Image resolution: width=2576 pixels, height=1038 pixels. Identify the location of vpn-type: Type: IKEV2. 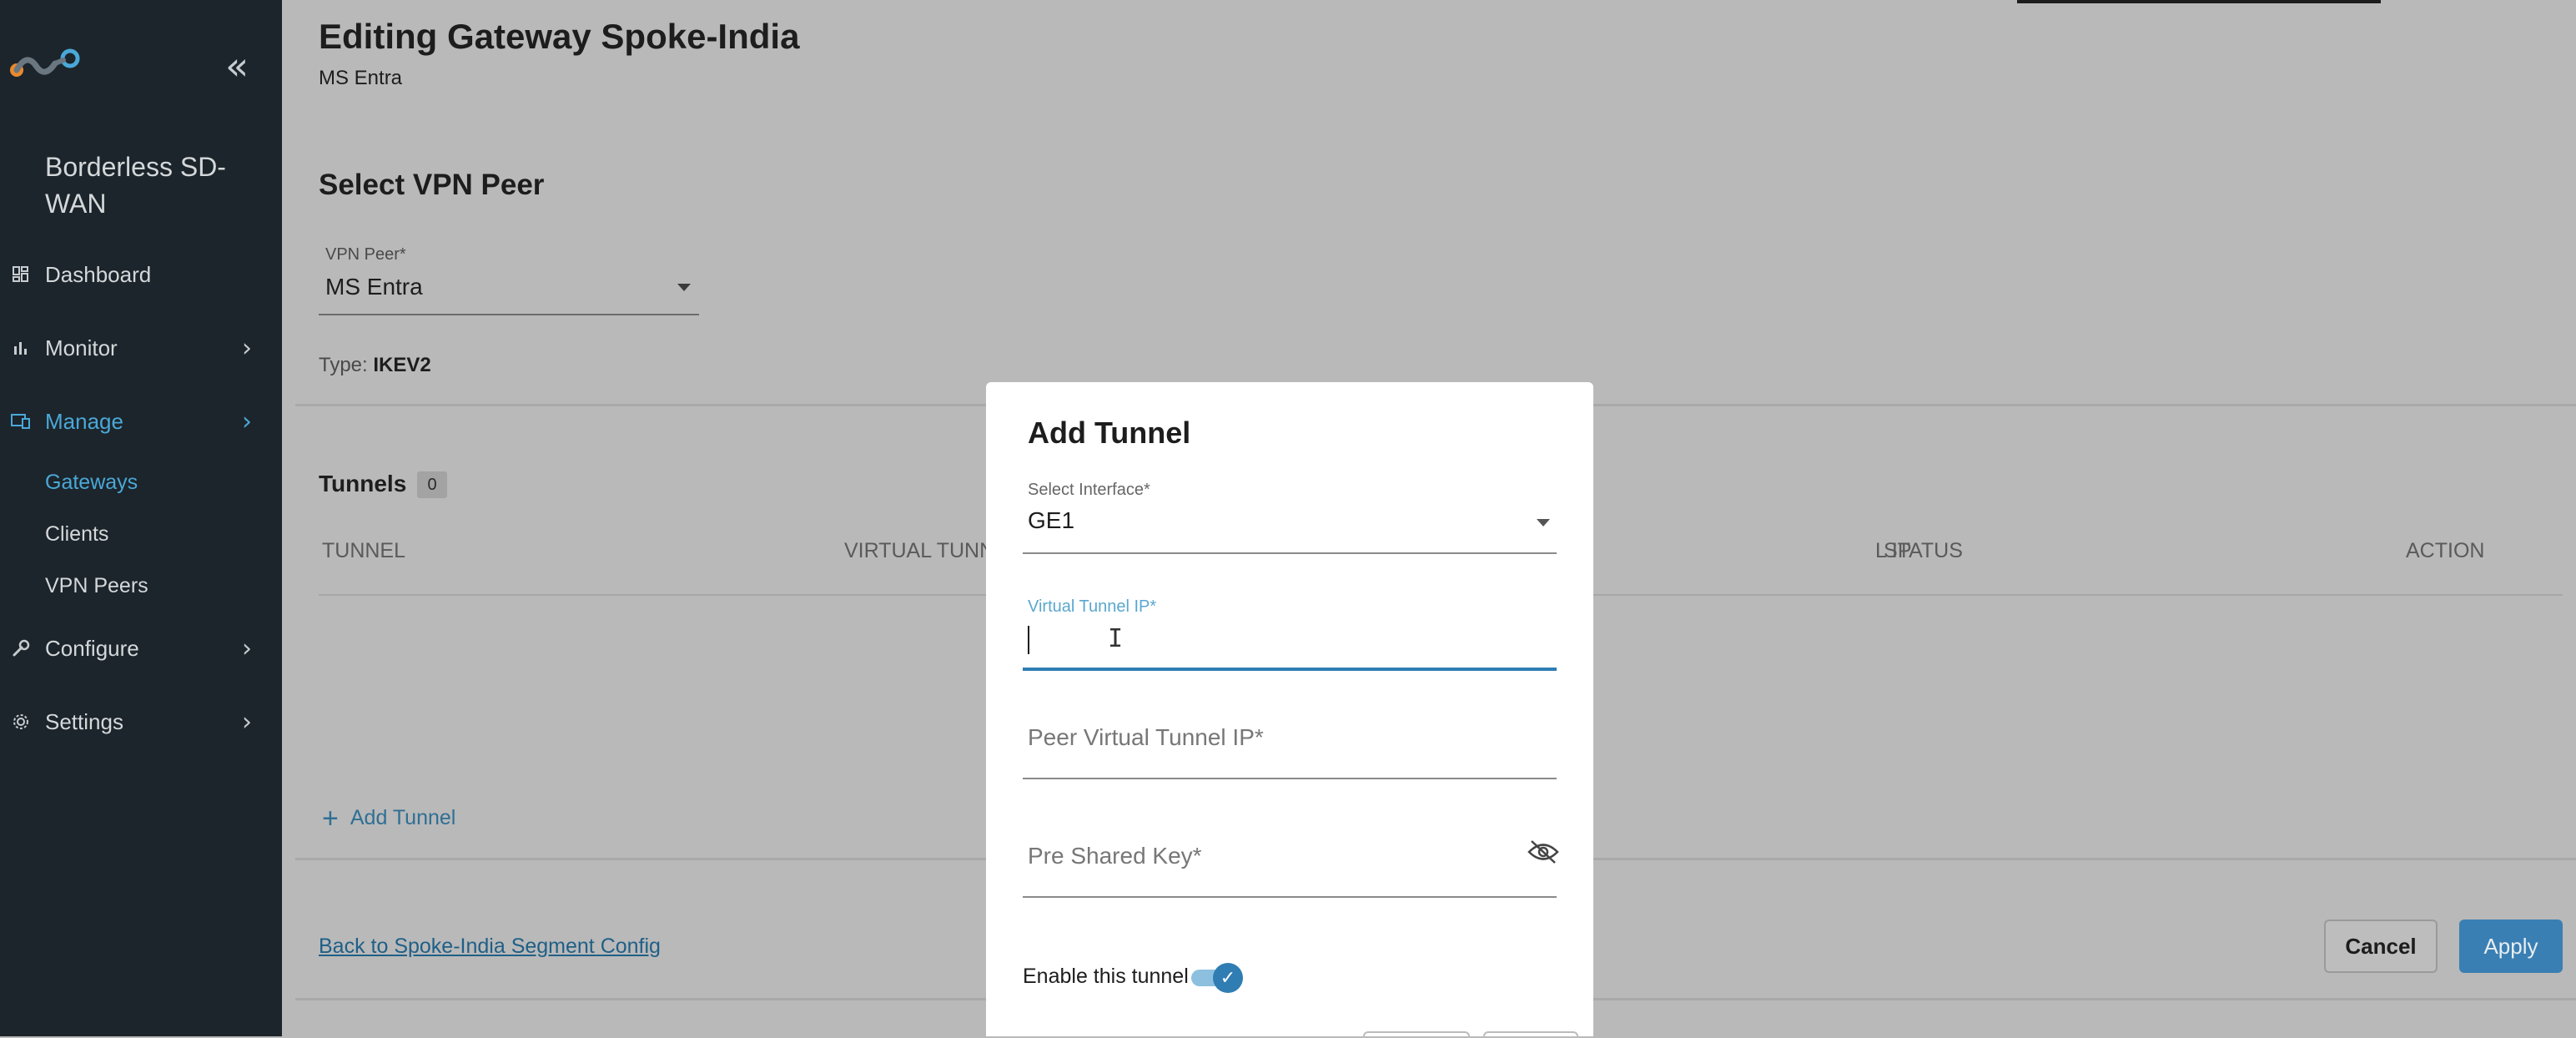
(375, 365).